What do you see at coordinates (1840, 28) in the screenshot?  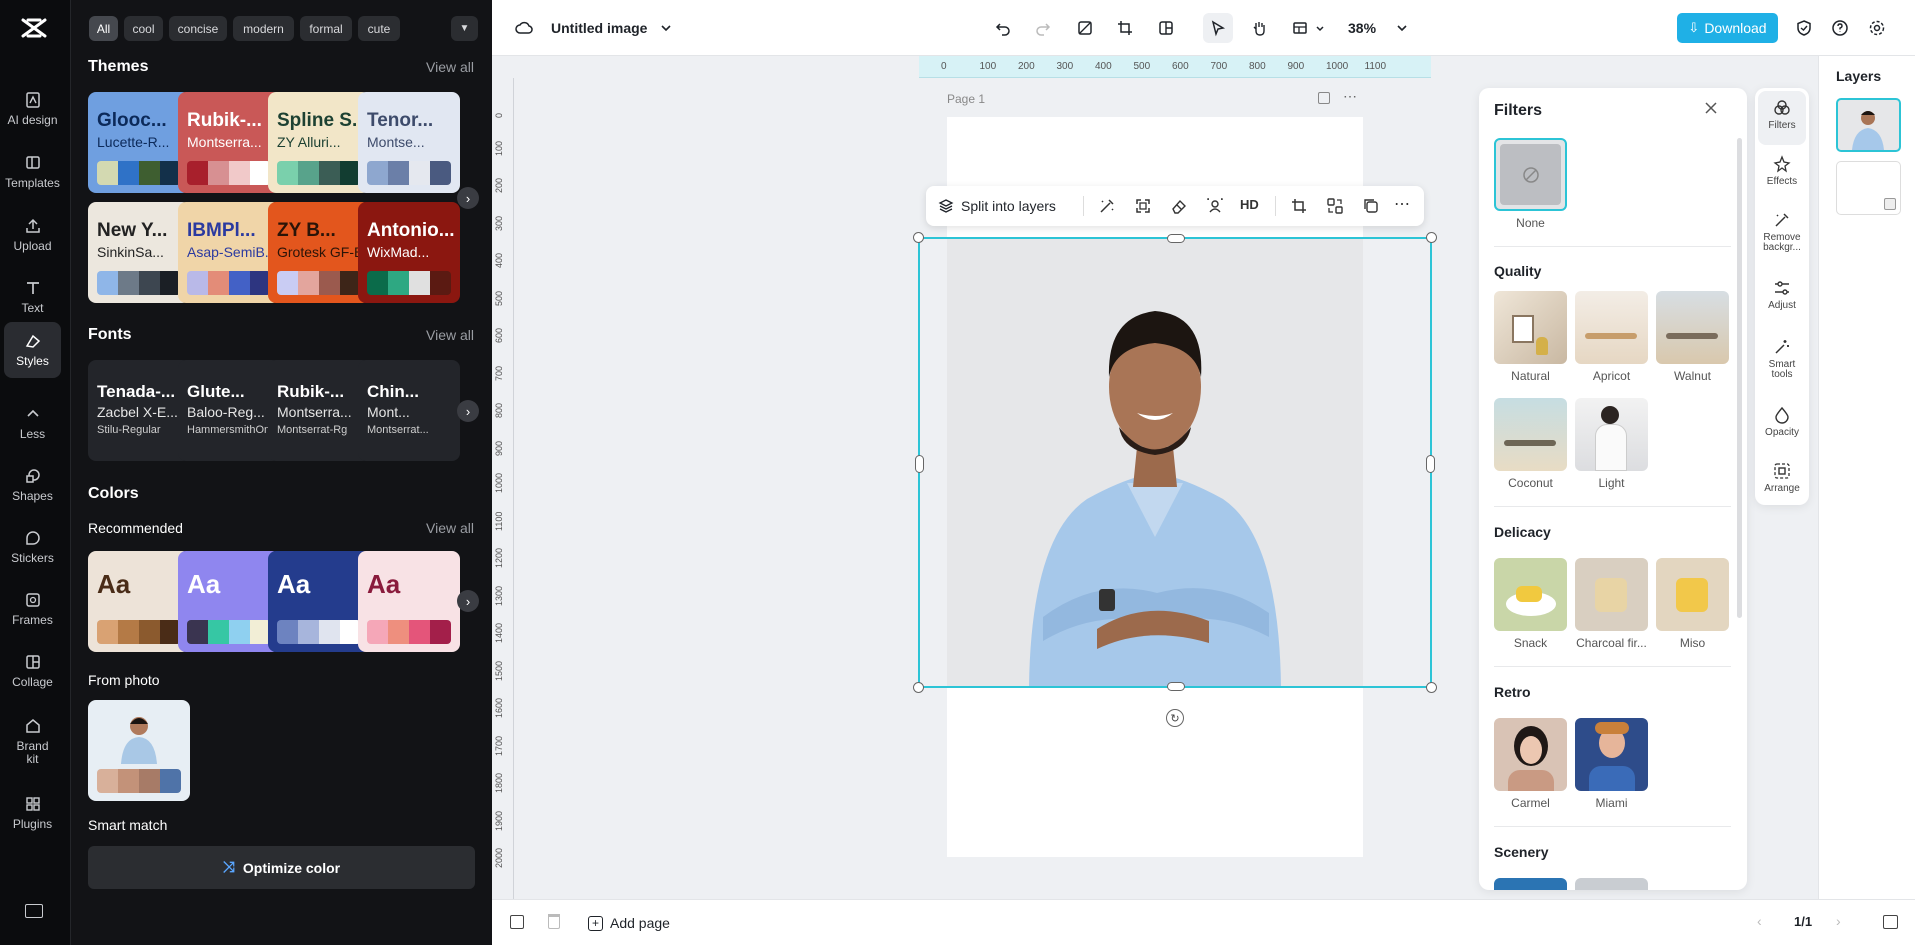 I see `help-icon` at bounding box center [1840, 28].